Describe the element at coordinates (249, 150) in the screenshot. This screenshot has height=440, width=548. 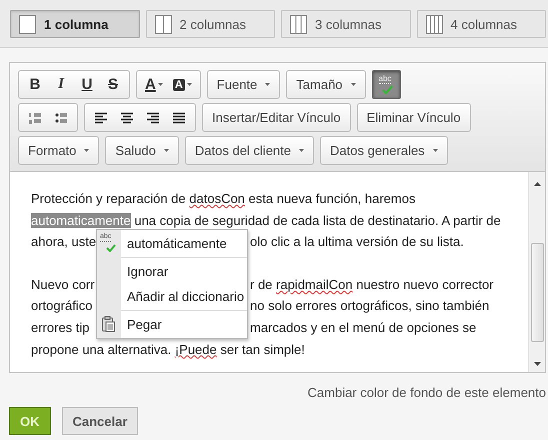
I see `dropdown-button: Datos del cliente` at that location.